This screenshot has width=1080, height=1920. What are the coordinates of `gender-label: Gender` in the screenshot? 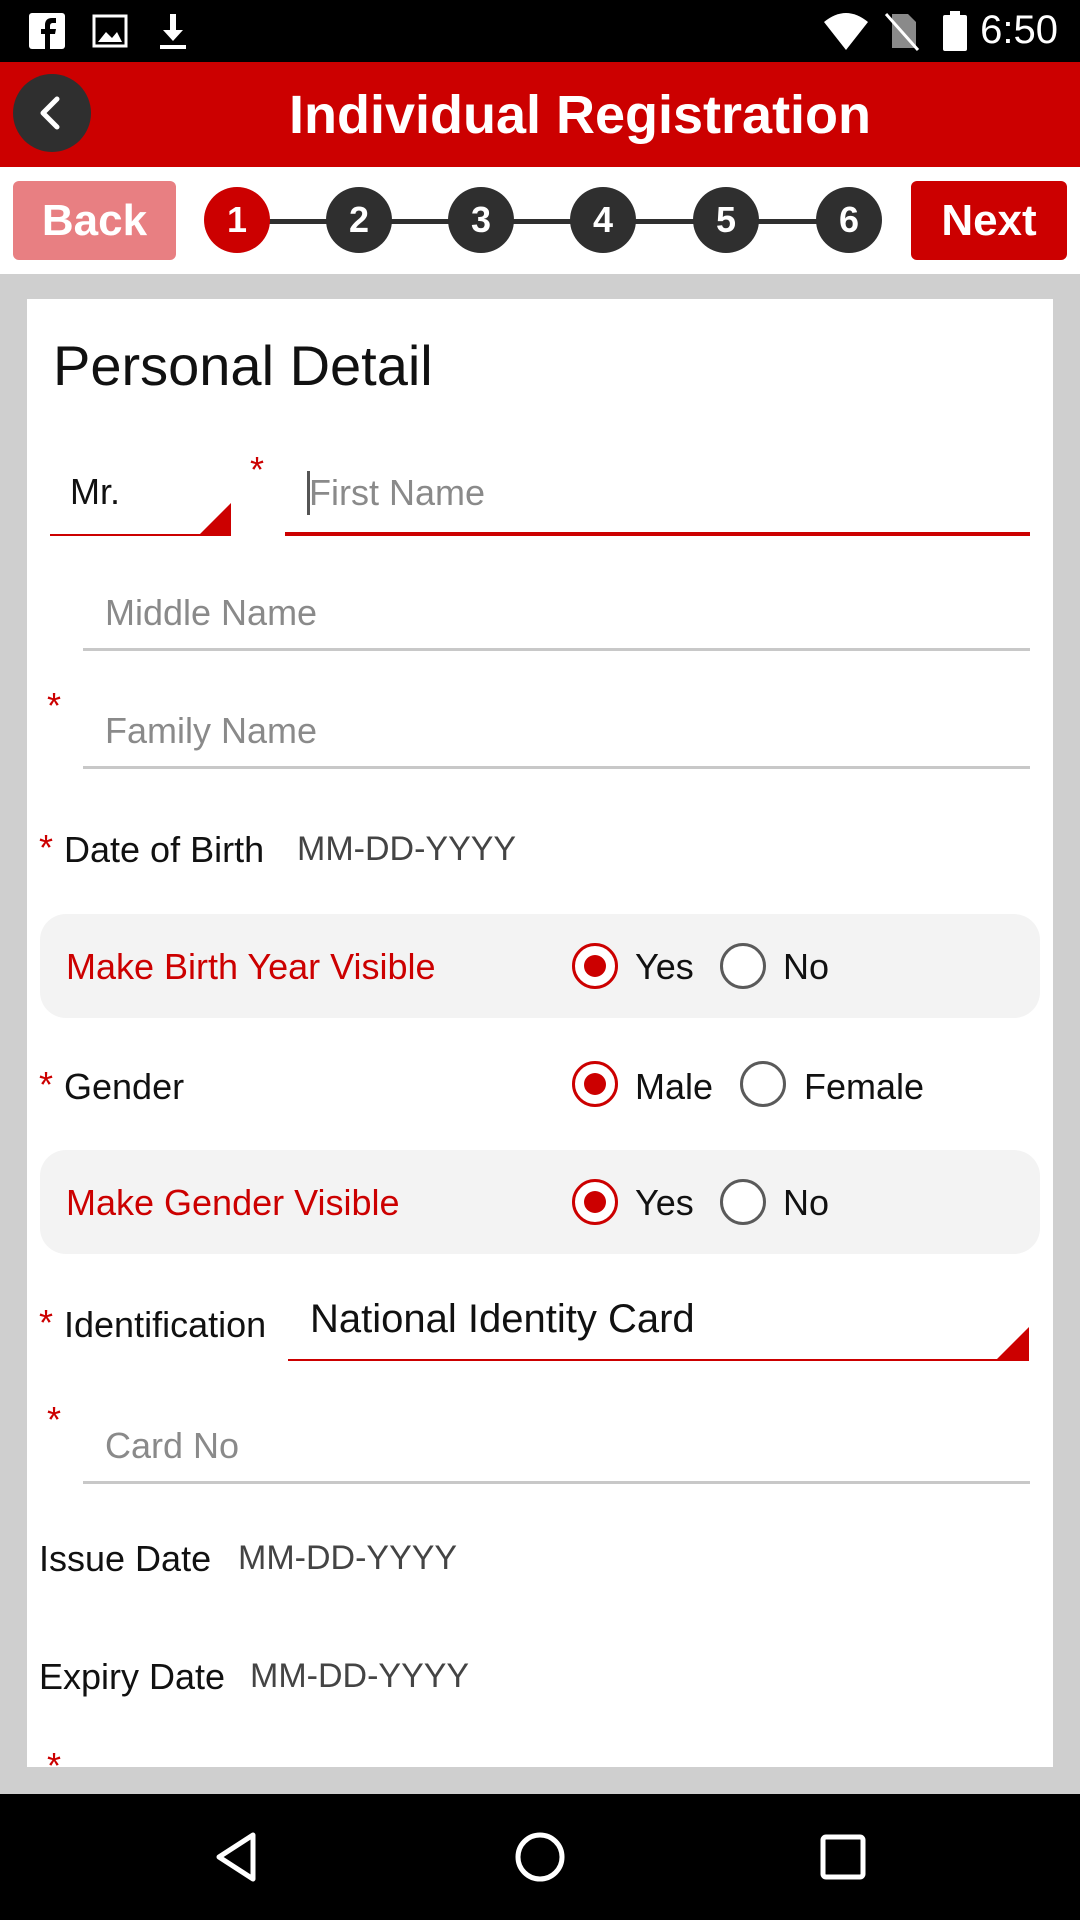 It's located at (124, 1086).